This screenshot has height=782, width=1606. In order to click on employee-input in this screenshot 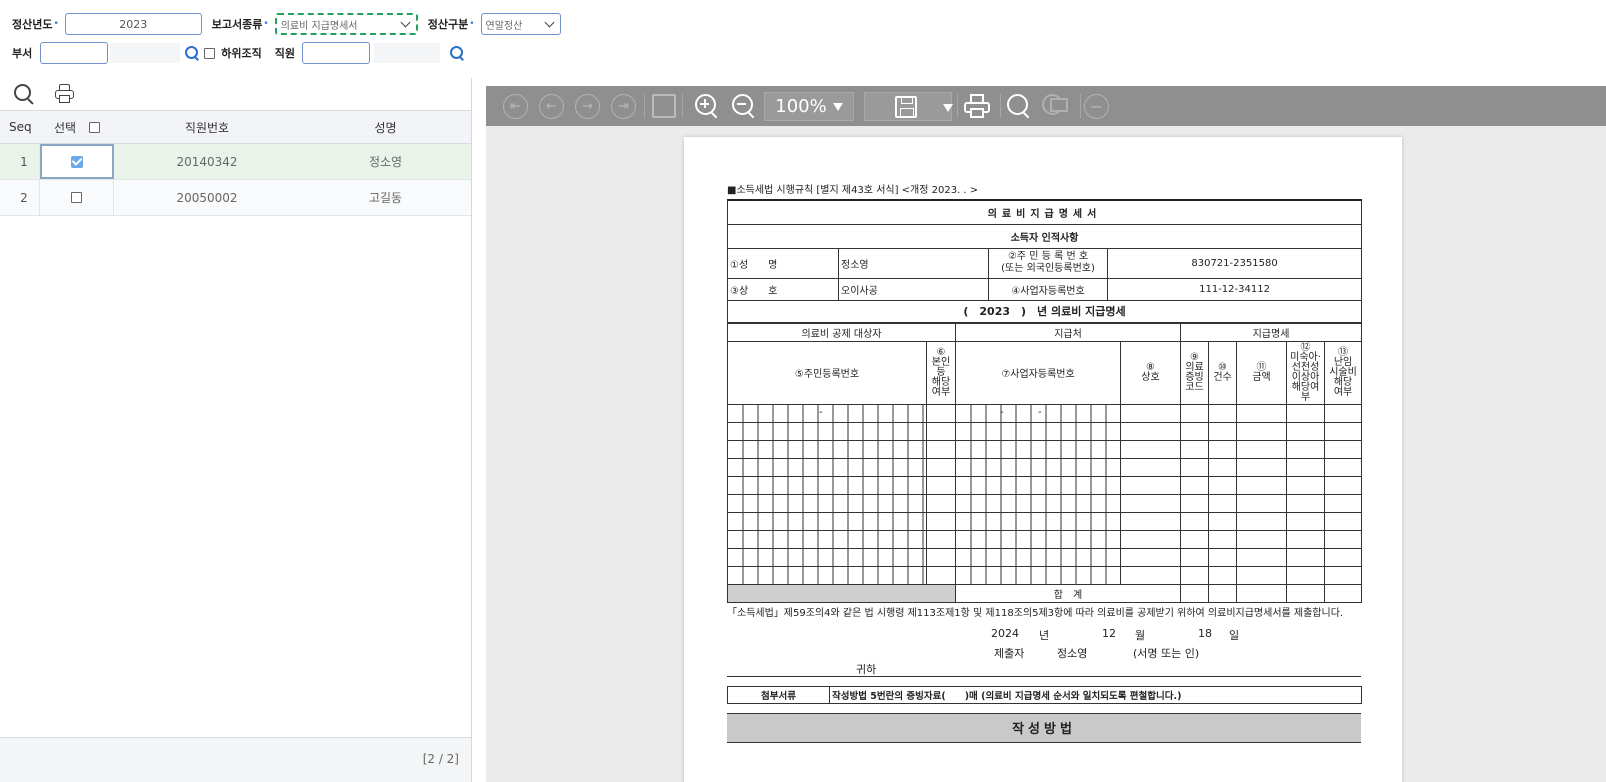, I will do `click(335, 53)`.